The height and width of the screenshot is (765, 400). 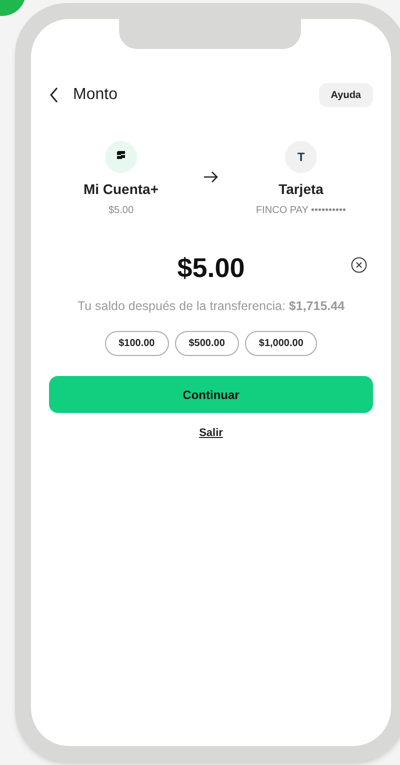 What do you see at coordinates (301, 157) in the screenshot?
I see `card-avatar: T` at bounding box center [301, 157].